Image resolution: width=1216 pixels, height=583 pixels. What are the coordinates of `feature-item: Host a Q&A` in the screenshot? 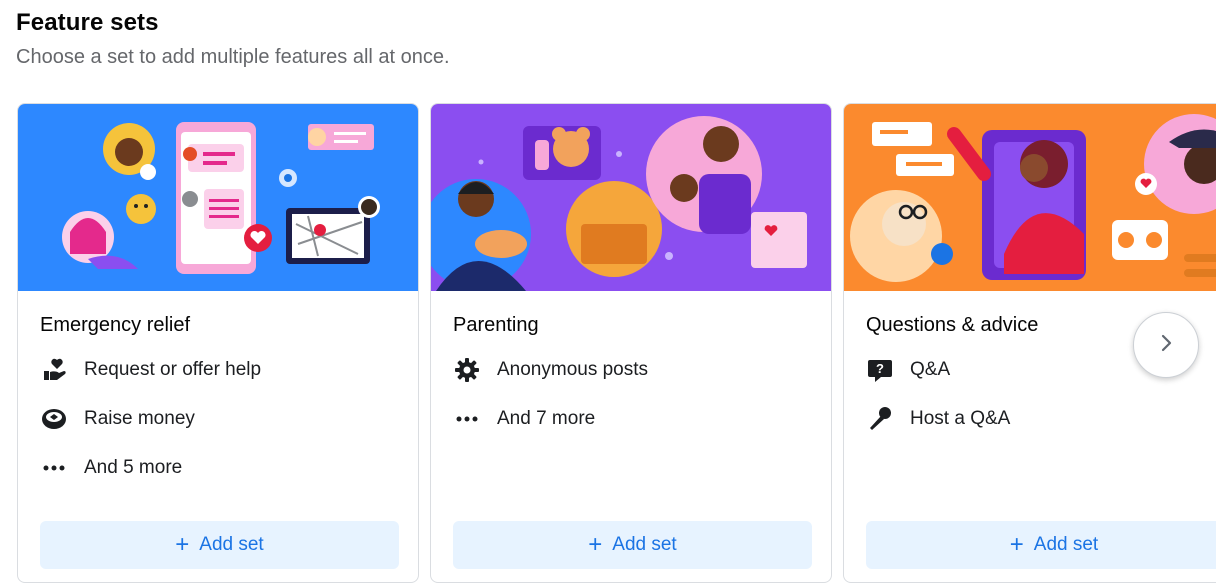 It's located at (938, 419).